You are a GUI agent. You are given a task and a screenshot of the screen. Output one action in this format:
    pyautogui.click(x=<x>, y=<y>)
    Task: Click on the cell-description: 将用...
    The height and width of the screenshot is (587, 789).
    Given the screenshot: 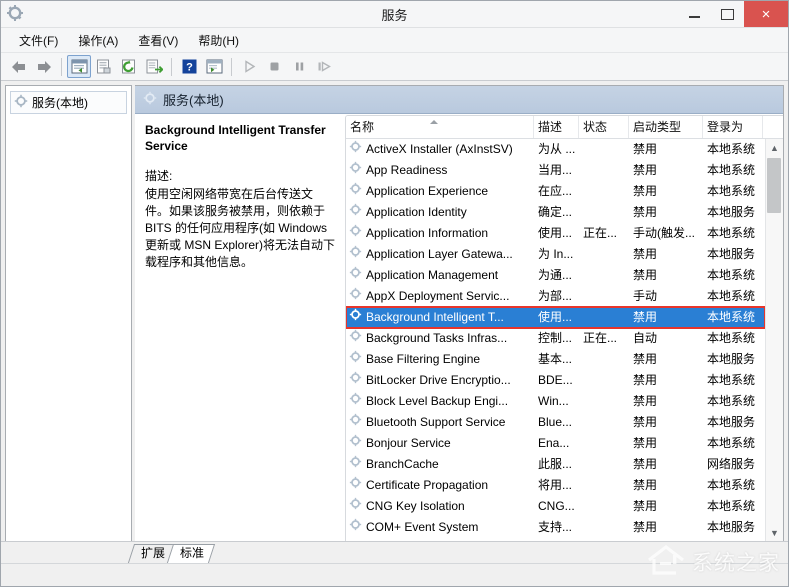 What is the action you would take?
    pyautogui.click(x=555, y=485)
    